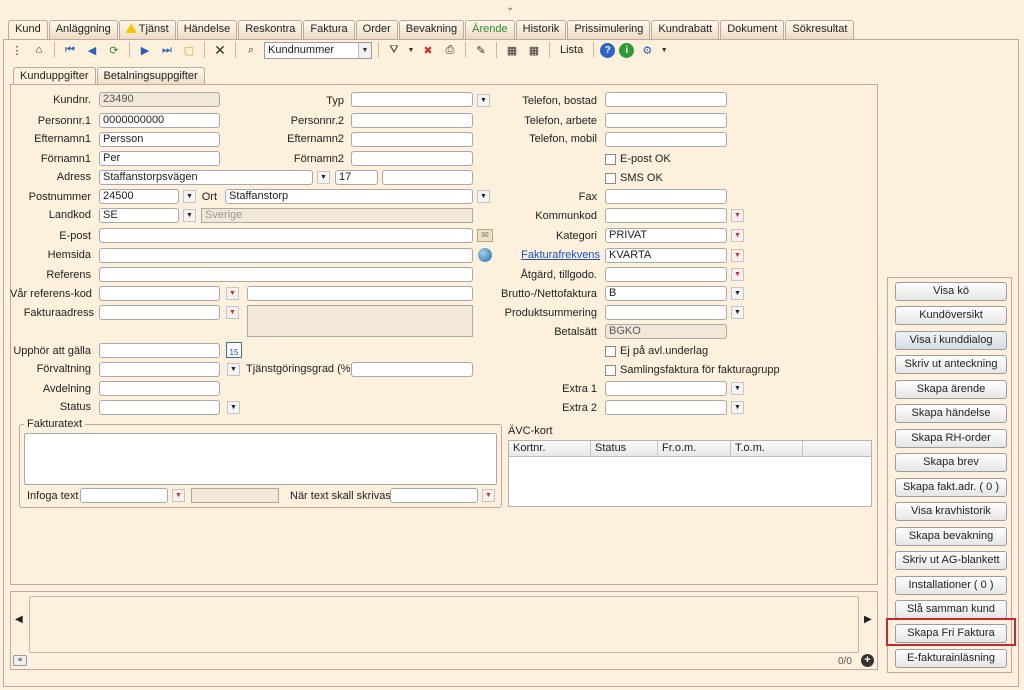  Describe the element at coordinates (752, 29) in the screenshot. I see `tab-dokument: Dokument` at that location.